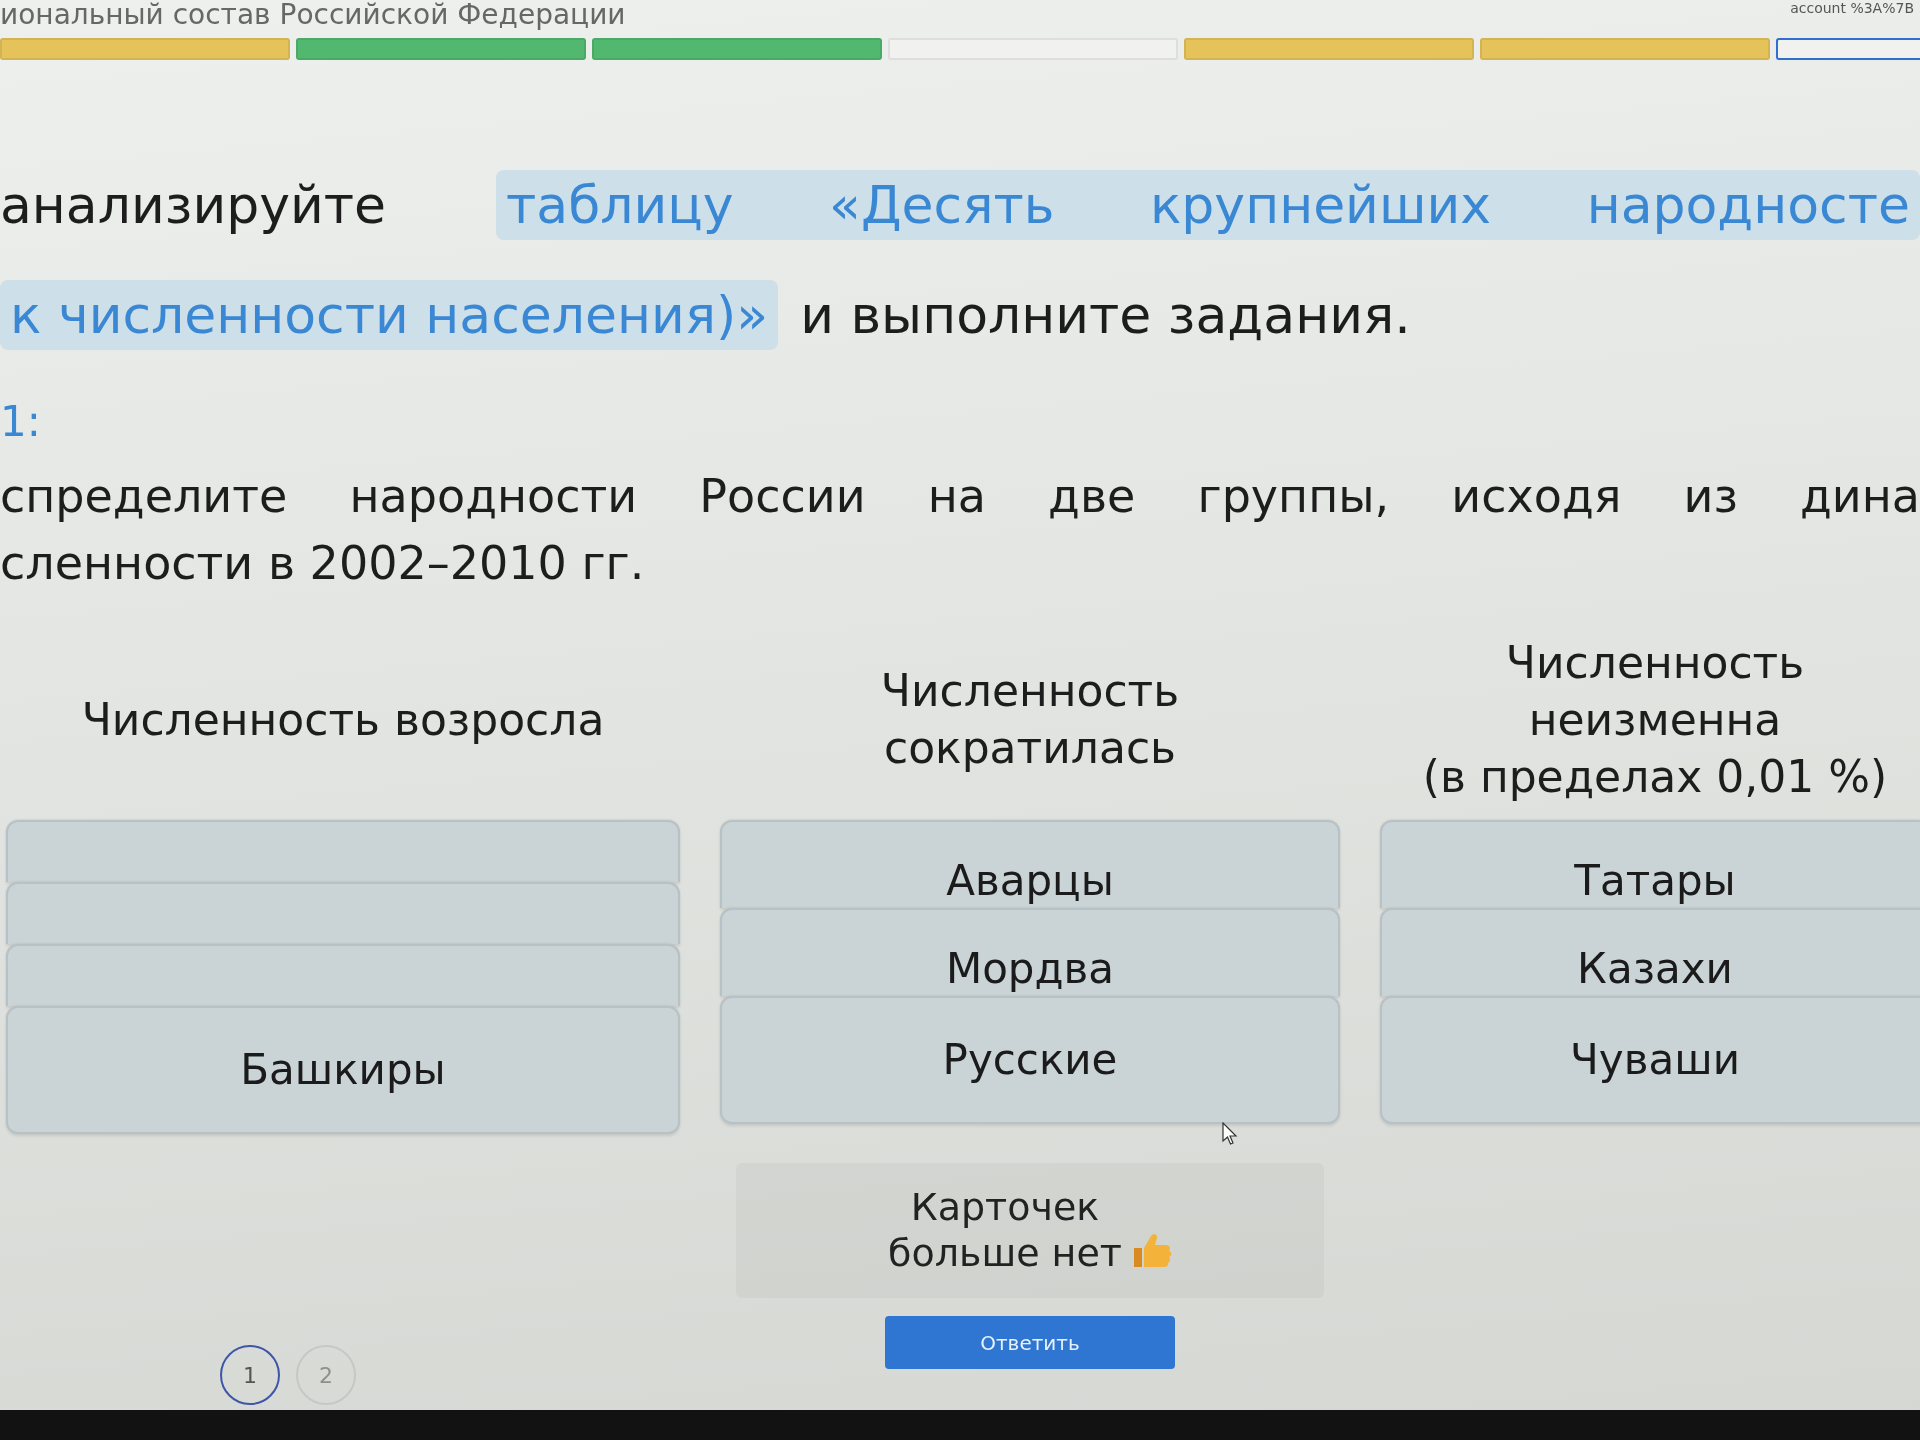 The height and width of the screenshot is (1440, 1920). I want to click on answer-card: Мордва, so click(1030, 952).